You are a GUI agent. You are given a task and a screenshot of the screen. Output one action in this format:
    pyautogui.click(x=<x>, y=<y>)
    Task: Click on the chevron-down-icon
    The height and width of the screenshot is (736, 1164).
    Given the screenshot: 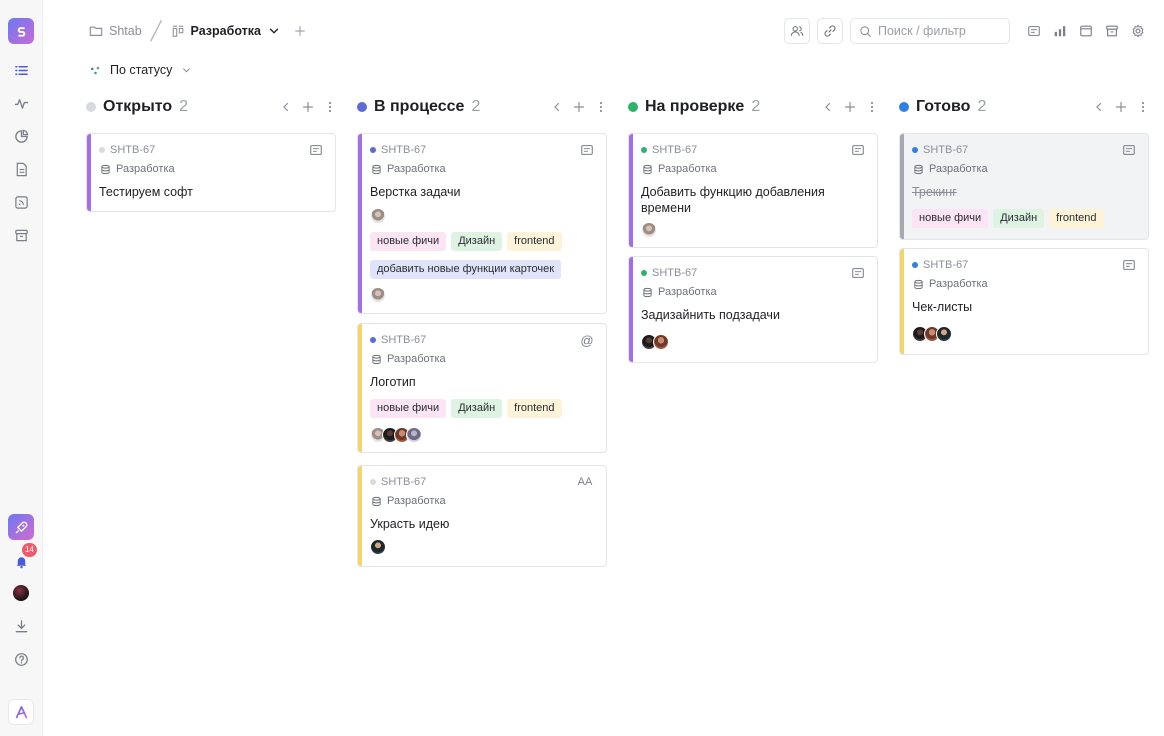 What is the action you would take?
    pyautogui.click(x=274, y=31)
    